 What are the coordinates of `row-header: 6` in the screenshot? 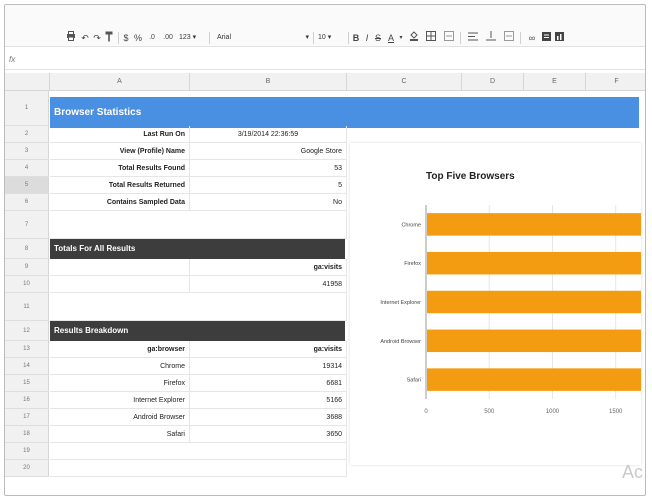 It's located at (27, 202).